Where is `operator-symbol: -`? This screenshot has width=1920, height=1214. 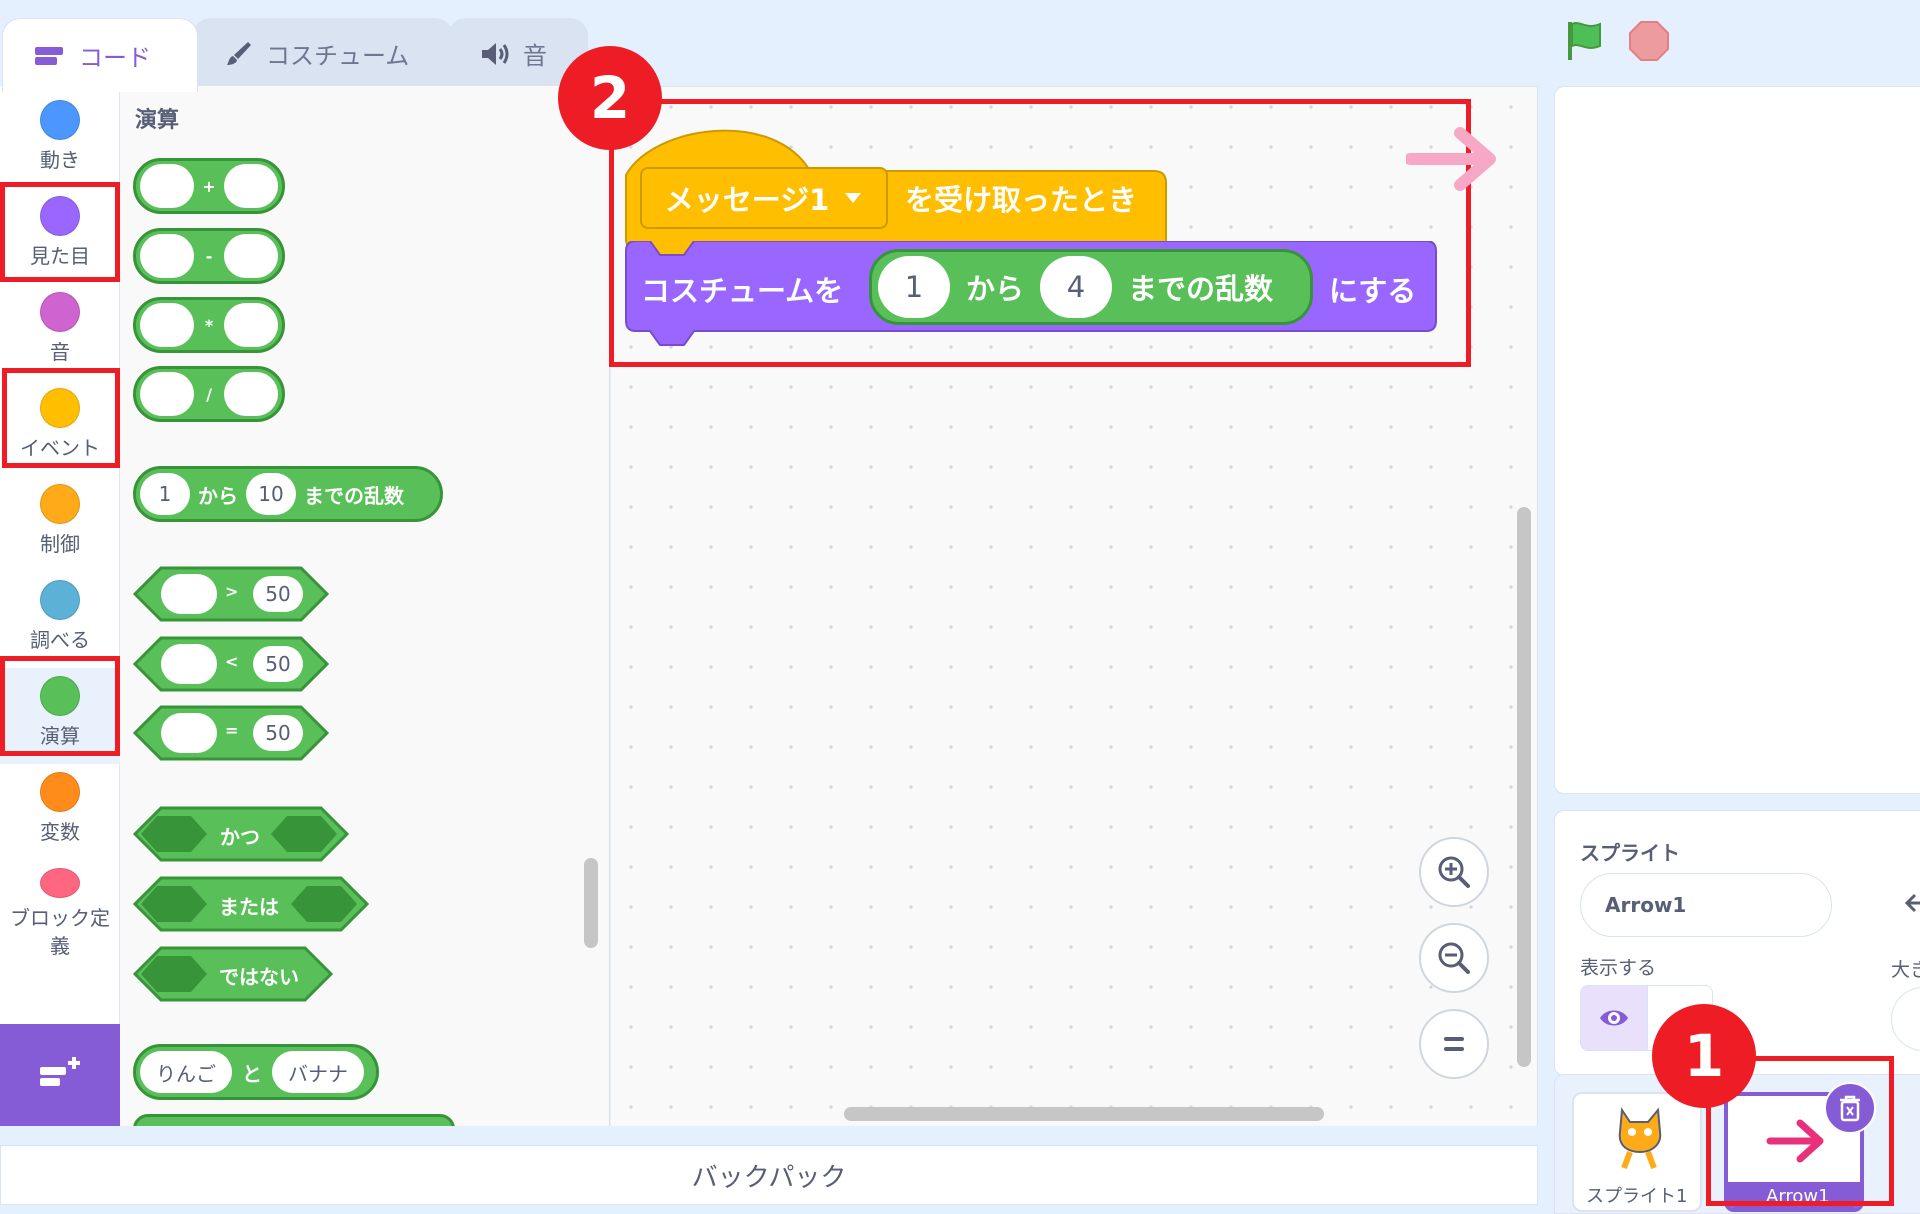
operator-symbol: - is located at coordinates (209, 256).